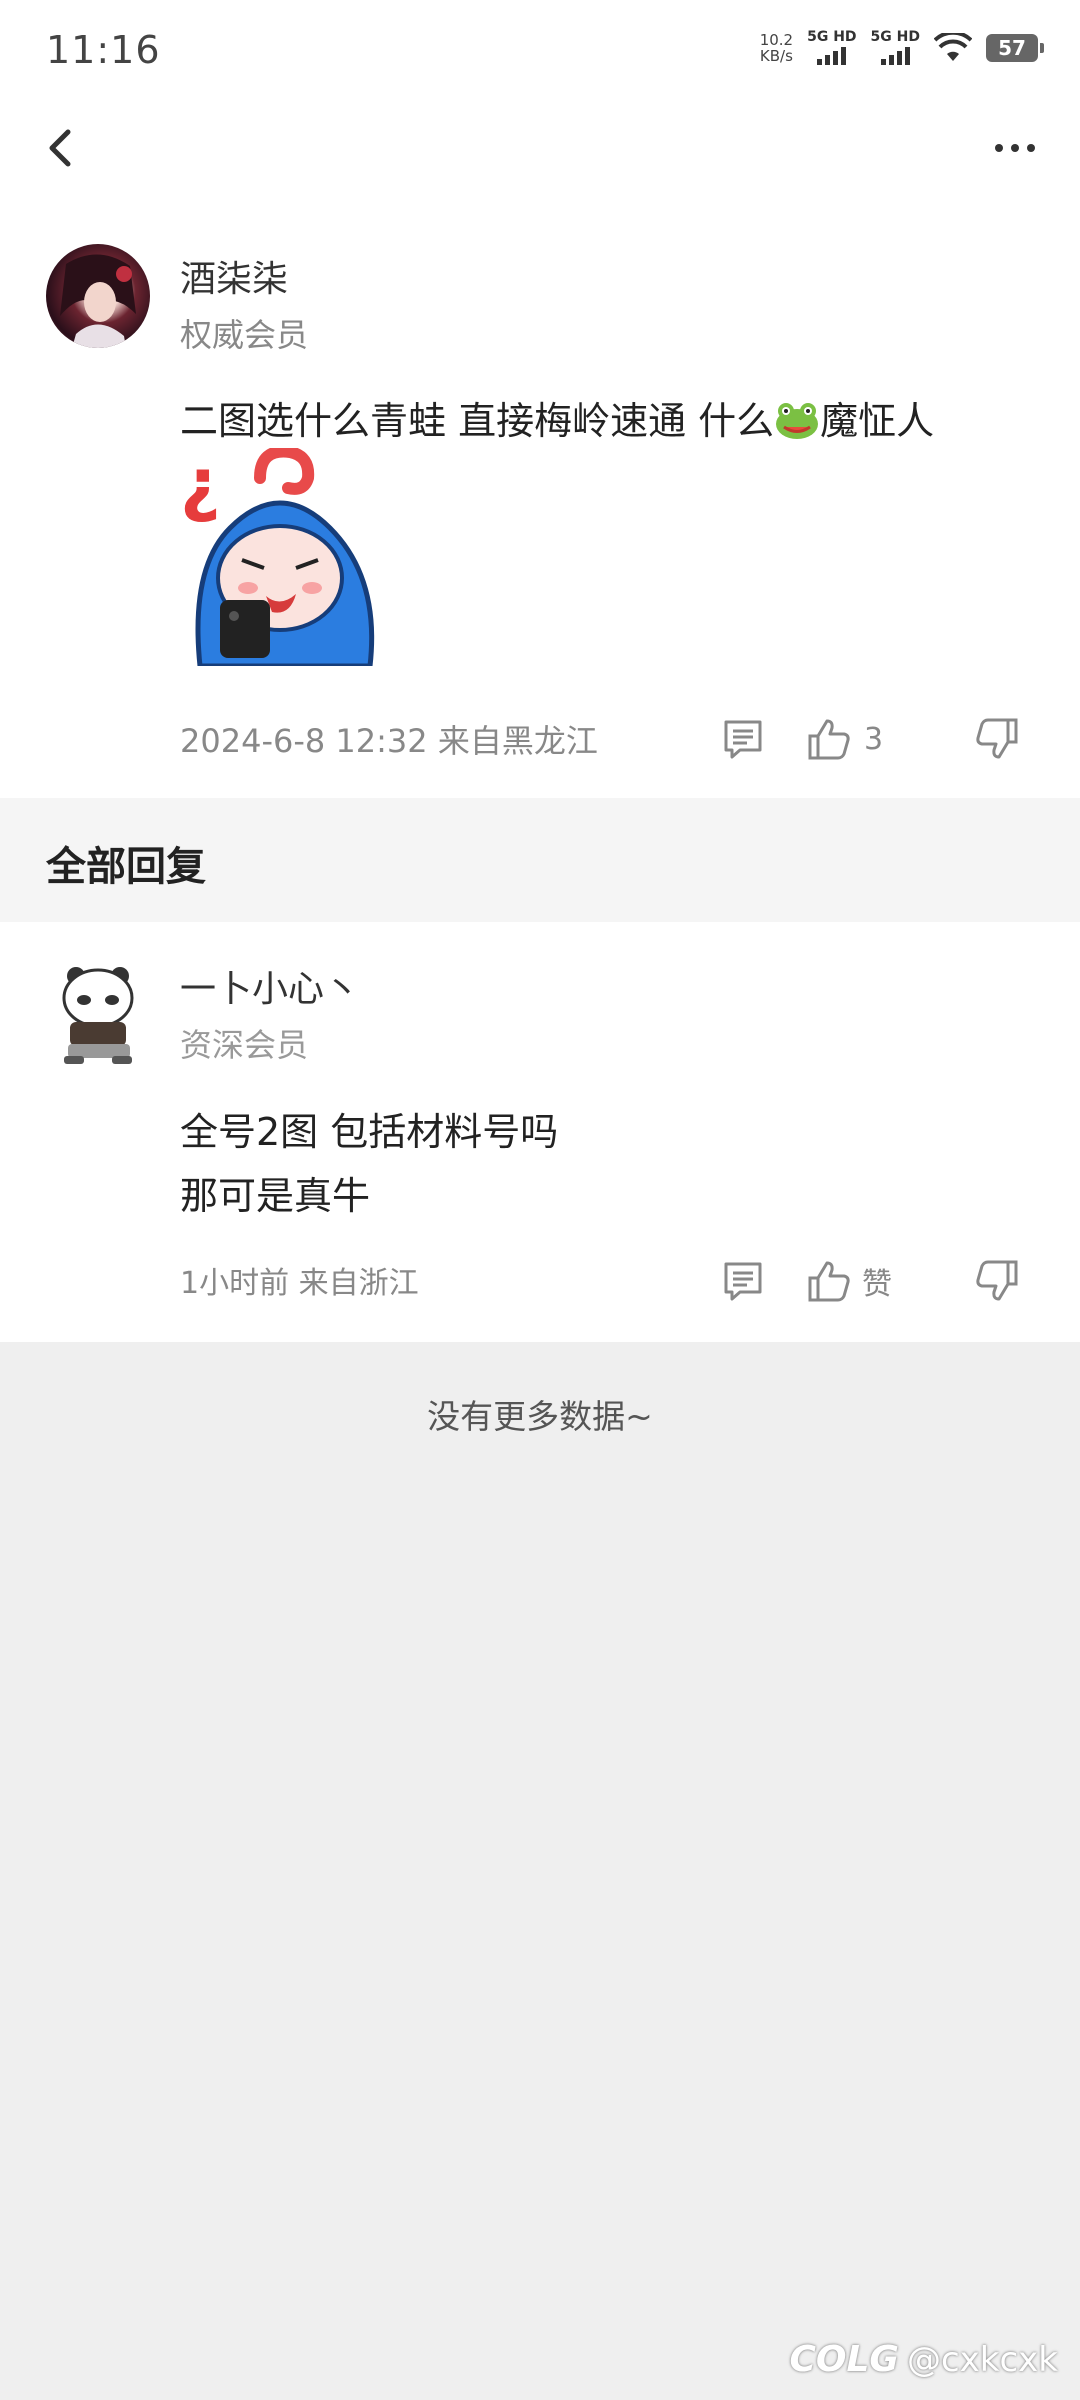 This screenshot has height=2400, width=1080. I want to click on post-text-part2: 魔怔人, so click(877, 421).